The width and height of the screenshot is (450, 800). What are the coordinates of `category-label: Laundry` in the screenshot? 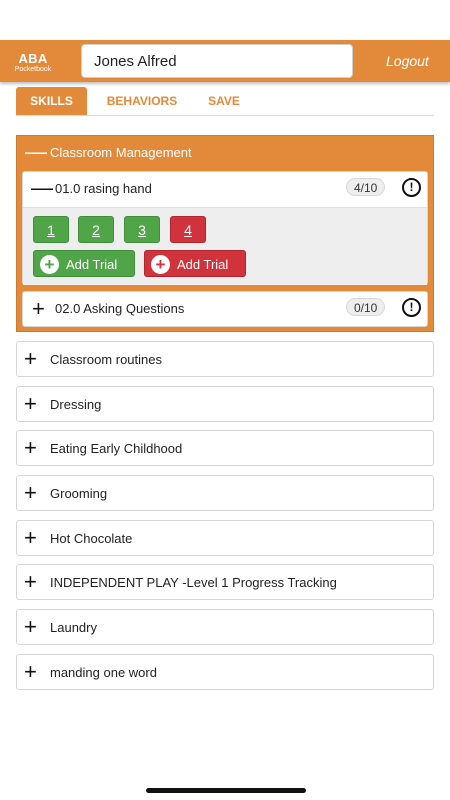 It's located at (73, 627).